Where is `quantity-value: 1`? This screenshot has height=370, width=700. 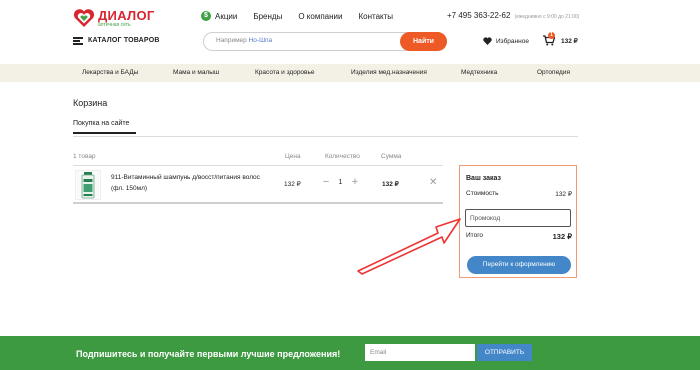 quantity-value: 1 is located at coordinates (340, 182).